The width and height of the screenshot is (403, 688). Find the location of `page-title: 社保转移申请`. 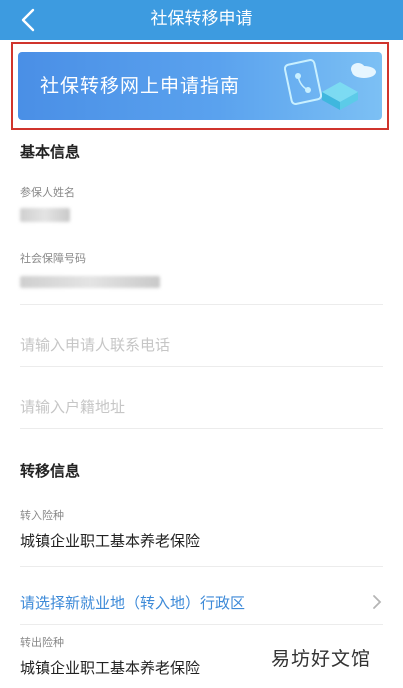

page-title: 社保转移申请 is located at coordinates (201, 19).